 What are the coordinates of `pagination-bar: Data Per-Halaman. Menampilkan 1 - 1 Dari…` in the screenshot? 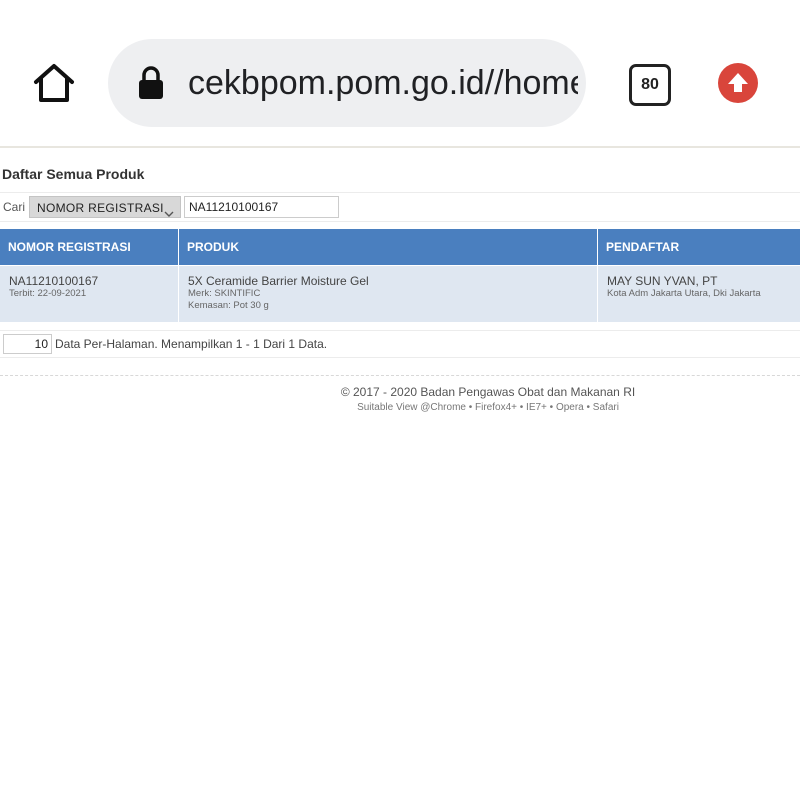 It's located at (400, 344).